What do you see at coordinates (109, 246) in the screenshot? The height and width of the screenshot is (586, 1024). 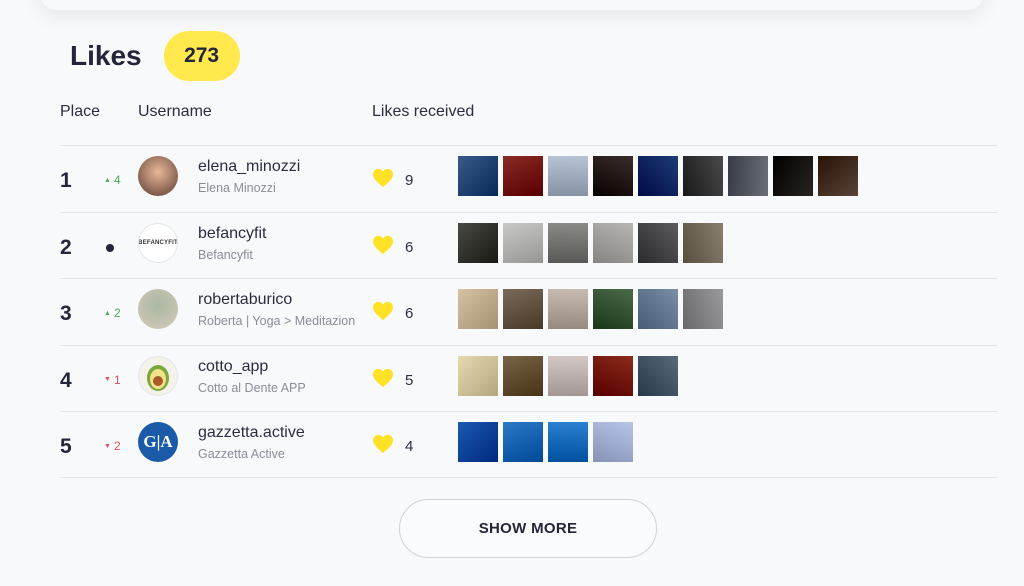 I see `rank-unchanged-dot` at bounding box center [109, 246].